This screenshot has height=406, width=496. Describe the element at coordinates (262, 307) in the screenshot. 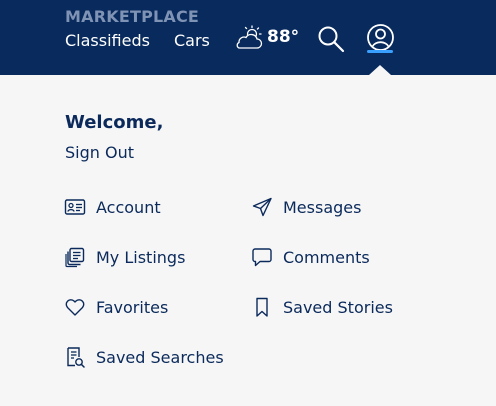

I see `bookmark-icon` at that location.